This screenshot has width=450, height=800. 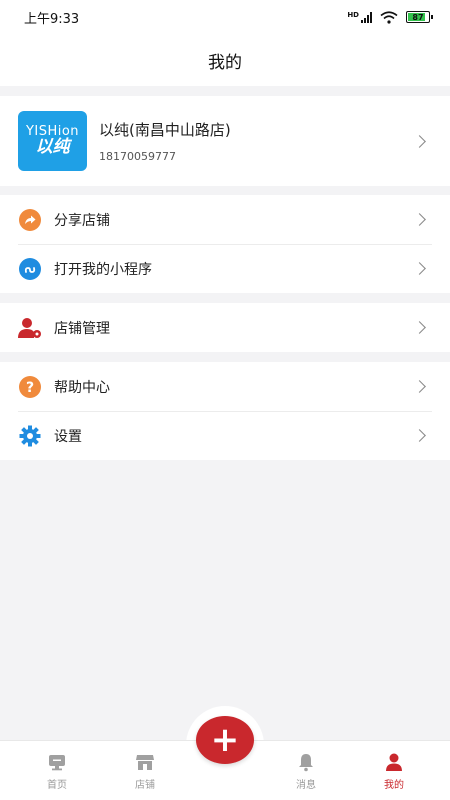 I want to click on store-name: 以纯(南昌中山路店), so click(x=165, y=130).